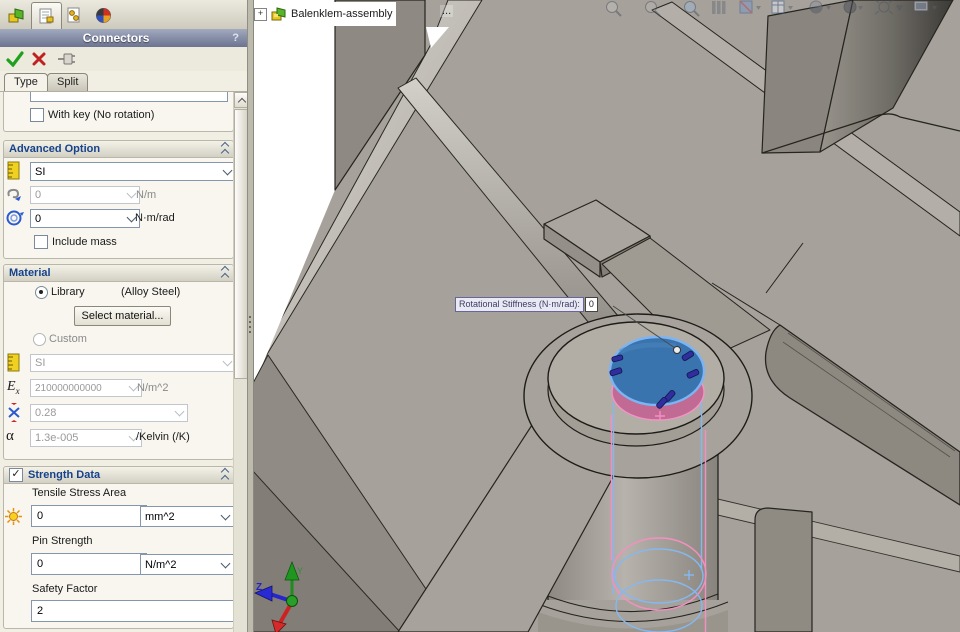 The height and width of the screenshot is (632, 960). I want to click on pin-strength-unit-value: N/m^2, so click(161, 564).